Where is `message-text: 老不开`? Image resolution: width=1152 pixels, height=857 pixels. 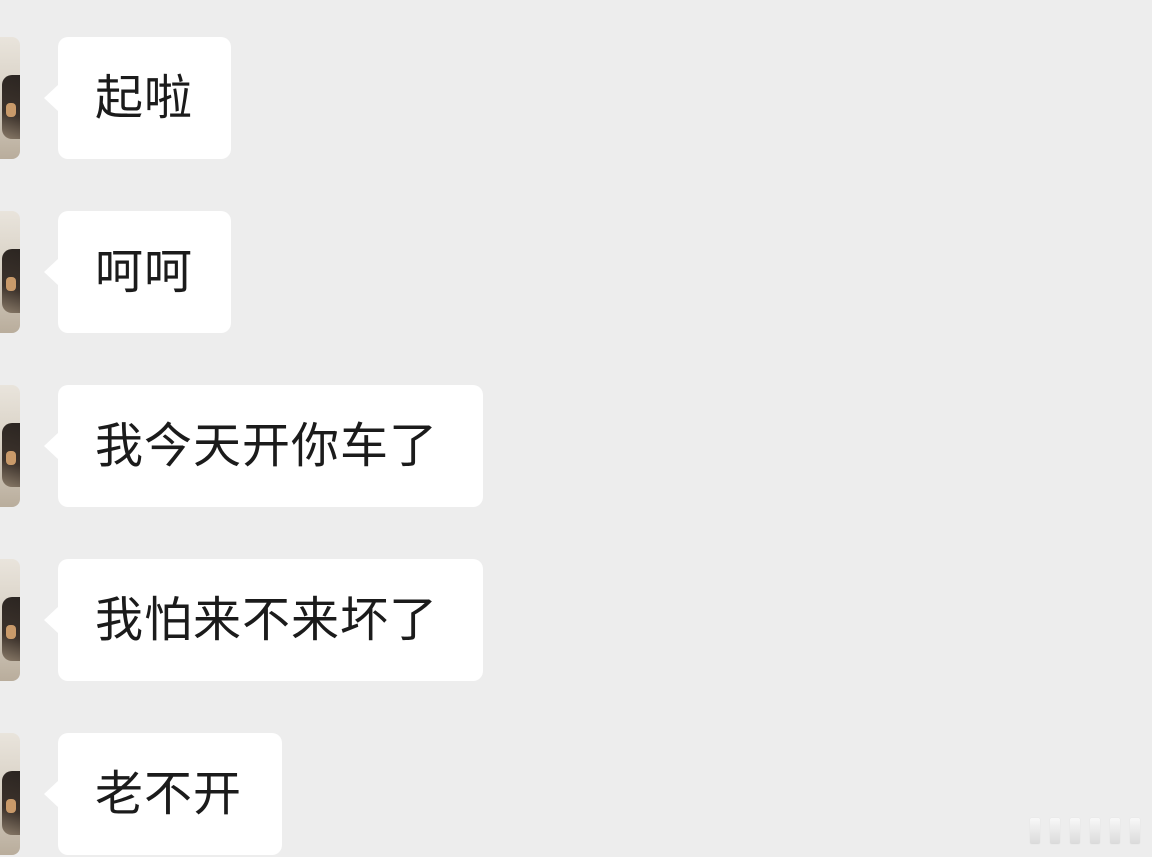 message-text: 老不开 is located at coordinates (169, 794).